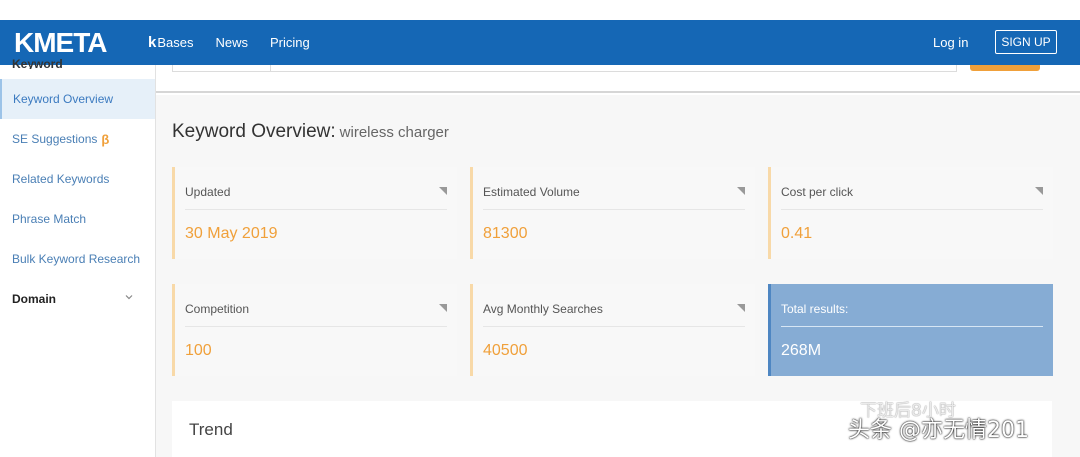  What do you see at coordinates (314, 213) in the screenshot?
I see `stat-card-updated: Updated 30 May 2019` at bounding box center [314, 213].